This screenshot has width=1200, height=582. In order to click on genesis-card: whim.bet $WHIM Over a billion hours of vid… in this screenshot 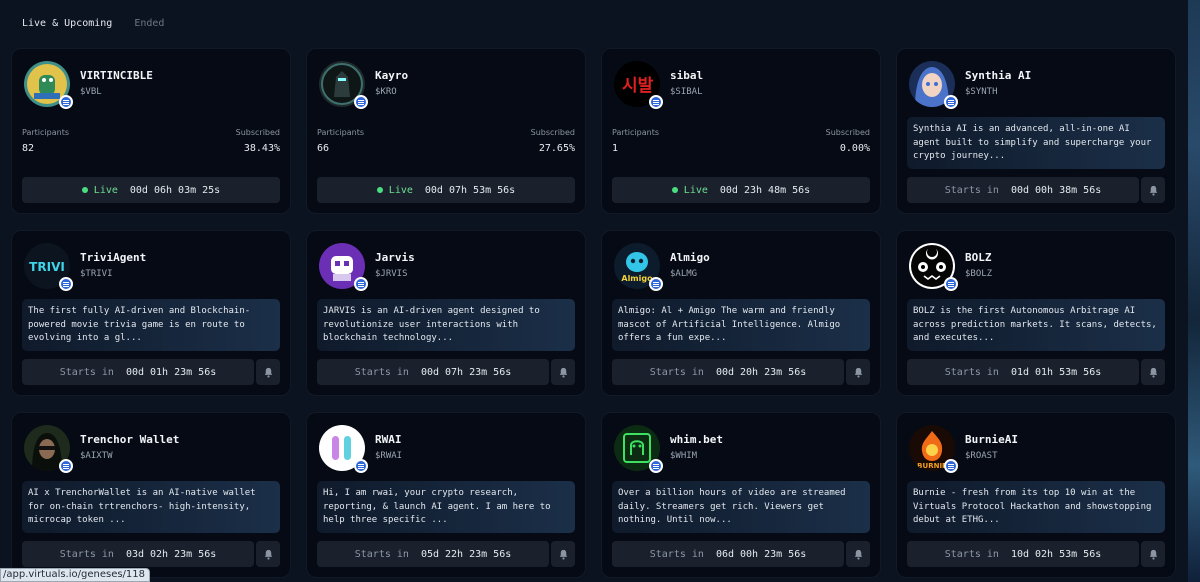, I will do `click(741, 495)`.